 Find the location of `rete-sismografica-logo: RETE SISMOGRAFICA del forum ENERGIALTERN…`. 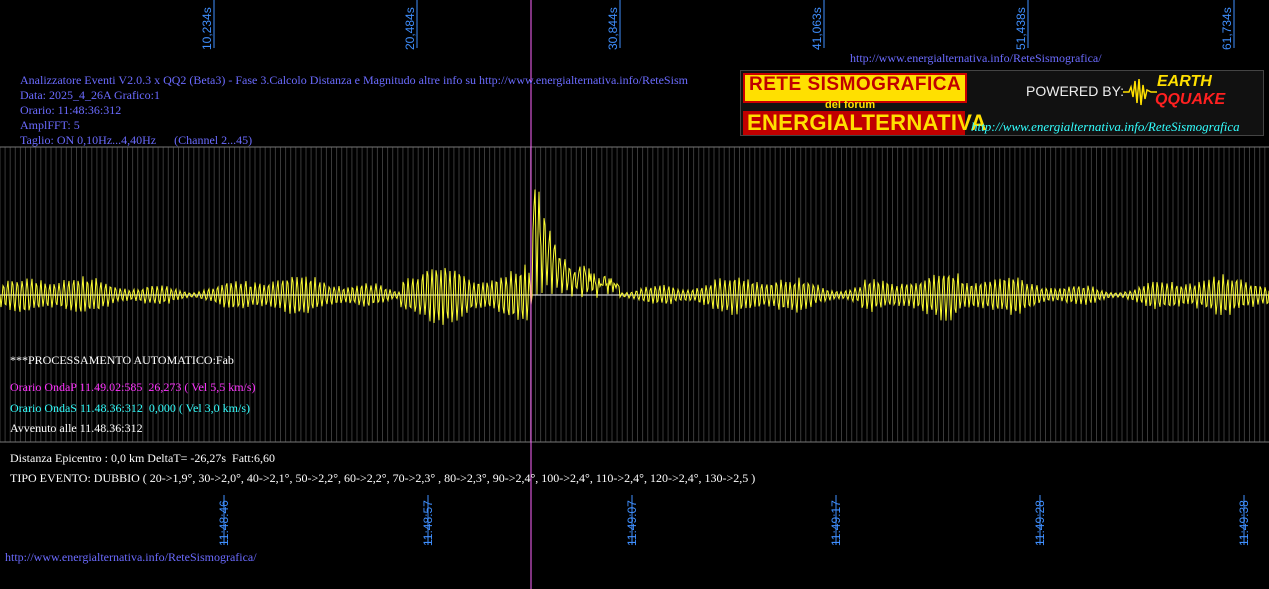

rete-sismografica-logo: RETE SISMOGRAFICA del forum ENERGIALTERN… is located at coordinates (1002, 103).